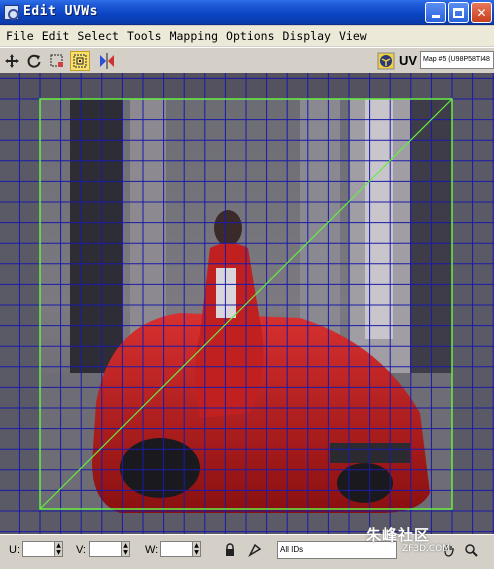 The image size is (494, 569). Describe the element at coordinates (250, 36) in the screenshot. I see `menu-options: Options` at that location.